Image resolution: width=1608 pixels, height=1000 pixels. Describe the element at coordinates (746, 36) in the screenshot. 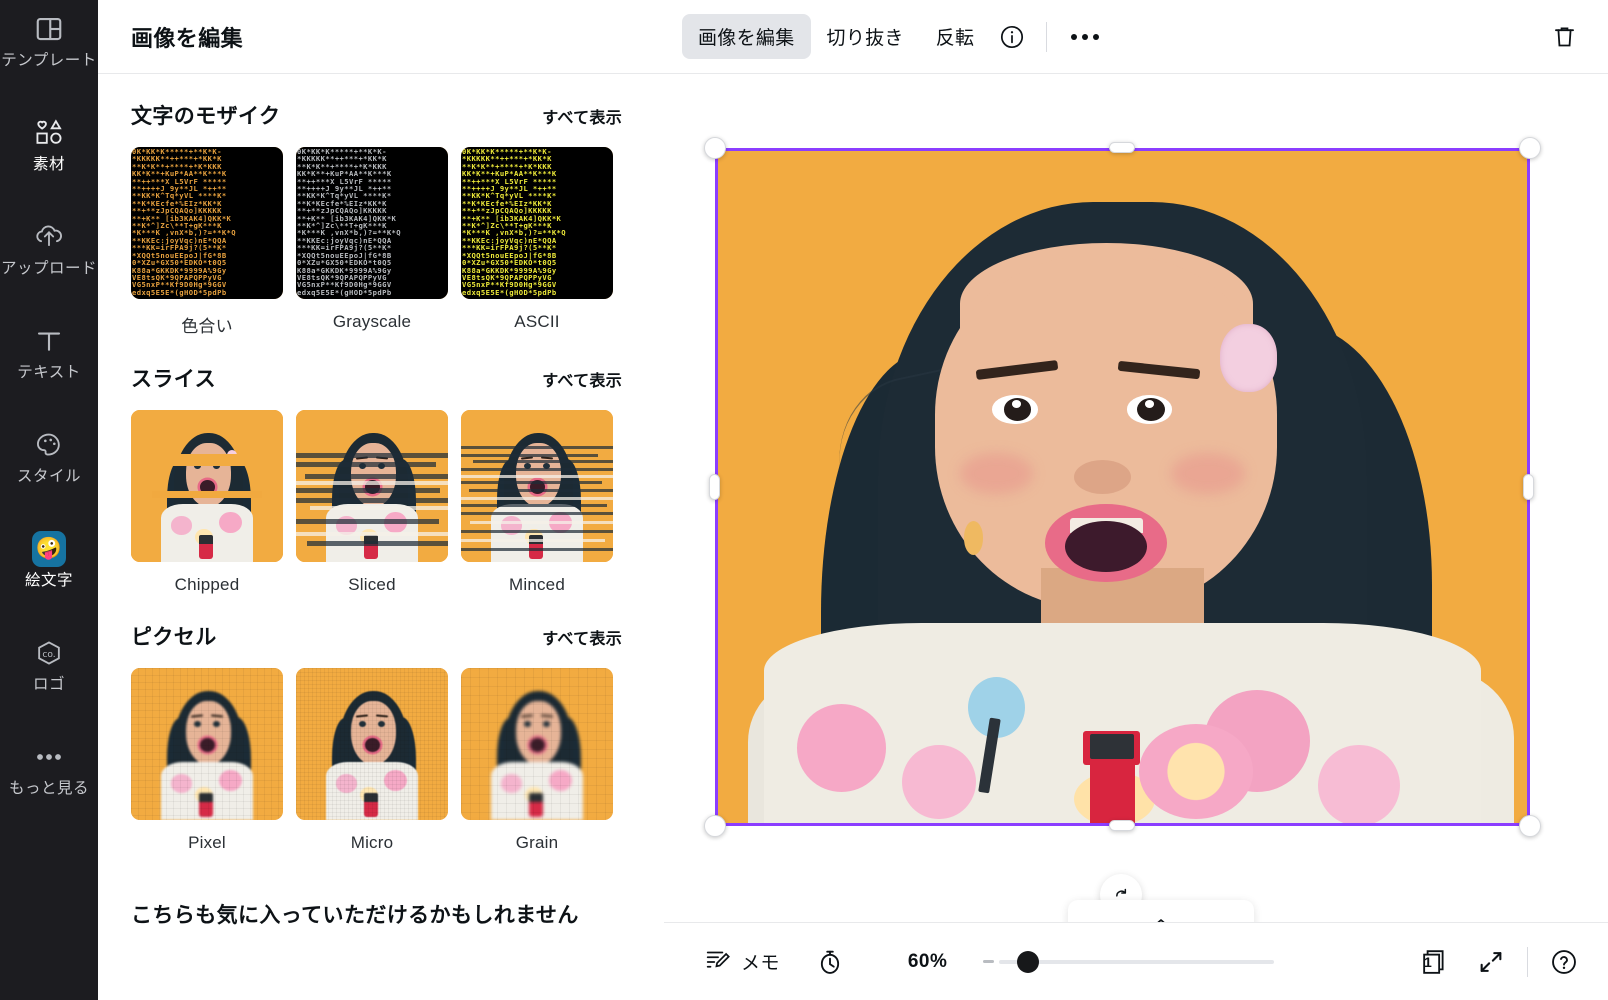

I see `edit-image-button: 画像を編集` at that location.